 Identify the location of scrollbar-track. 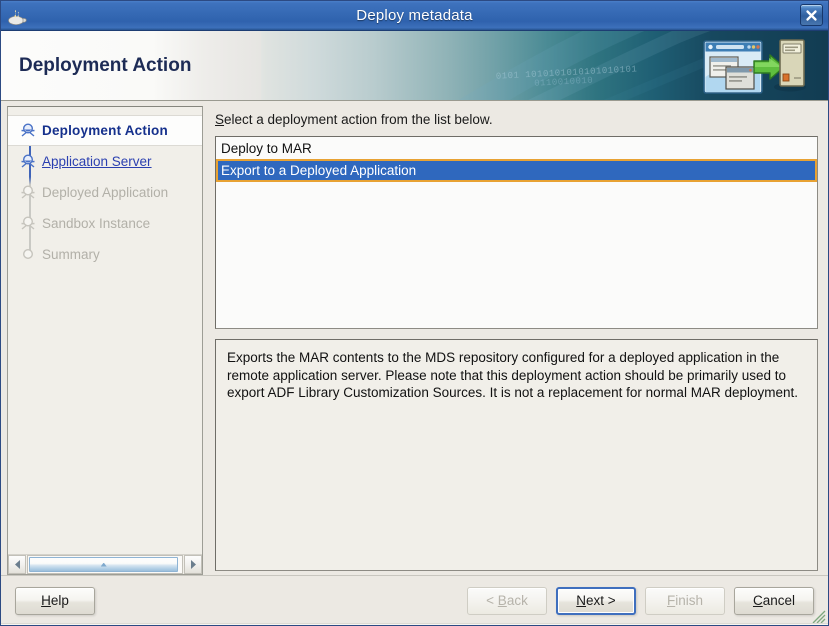
(105, 564).